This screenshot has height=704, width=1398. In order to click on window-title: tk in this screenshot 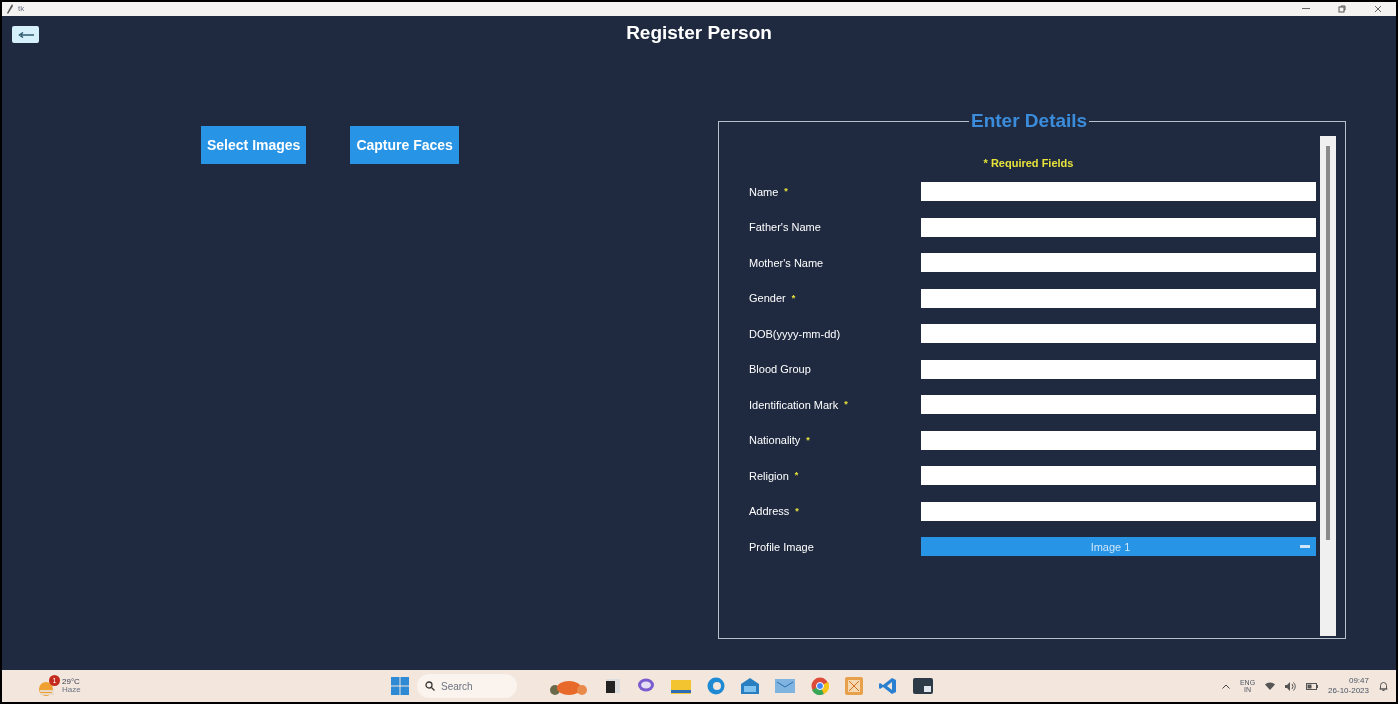, I will do `click(21, 9)`.